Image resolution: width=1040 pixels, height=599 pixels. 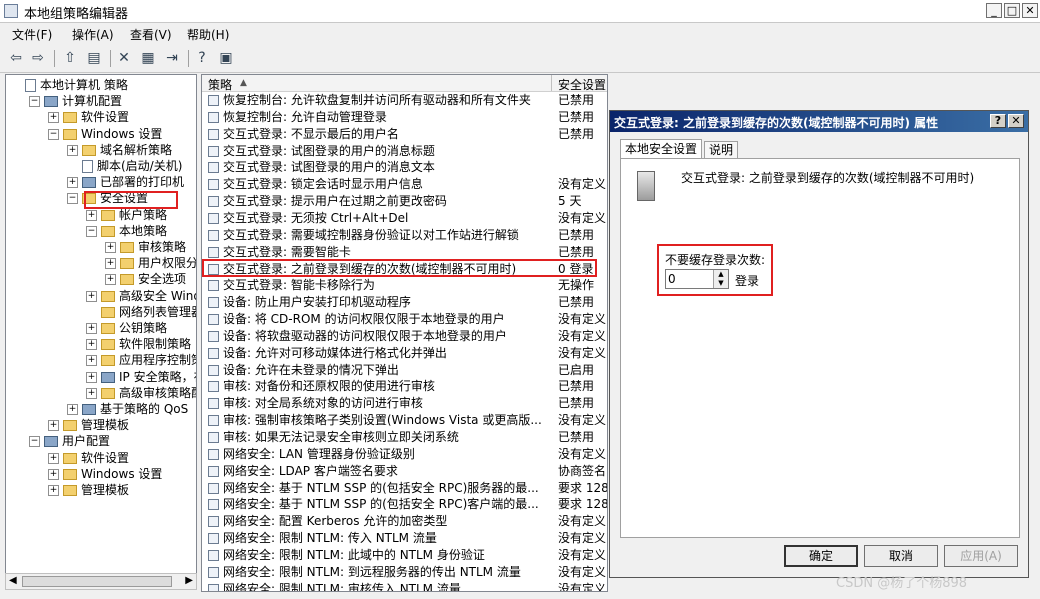 What do you see at coordinates (75, 101) in the screenshot?
I see `tree-node: − 计算机配置` at bounding box center [75, 101].